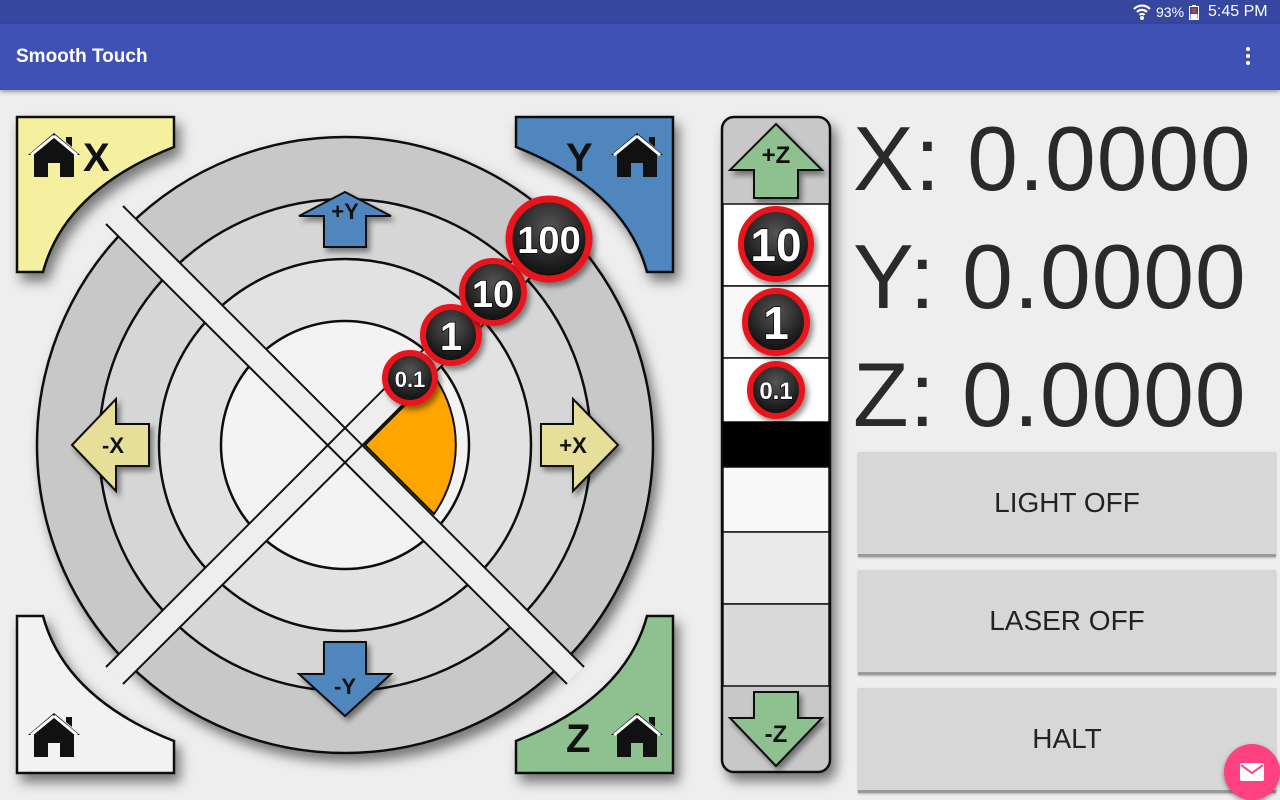 The width and height of the screenshot is (1280, 800). What do you see at coordinates (1067, 740) in the screenshot?
I see `halt-button: HALT` at bounding box center [1067, 740].